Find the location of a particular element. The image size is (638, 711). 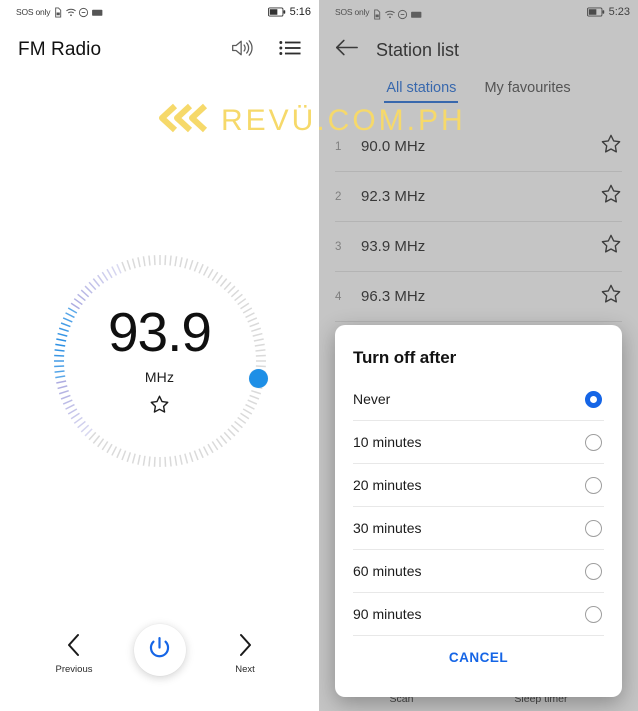

chevron-left-icon is located at coordinates (74, 647).